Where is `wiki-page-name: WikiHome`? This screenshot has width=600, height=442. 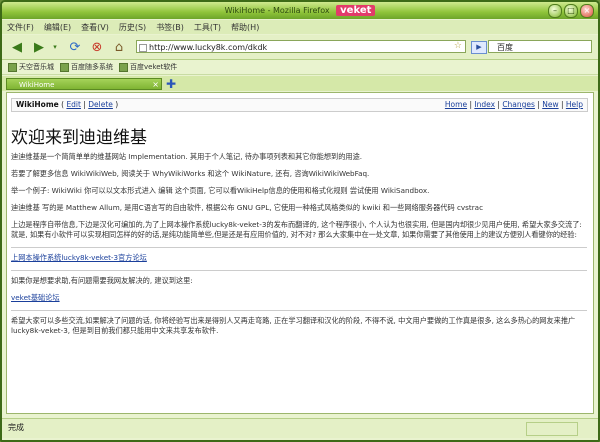 wiki-page-name: WikiHome is located at coordinates (37, 104).